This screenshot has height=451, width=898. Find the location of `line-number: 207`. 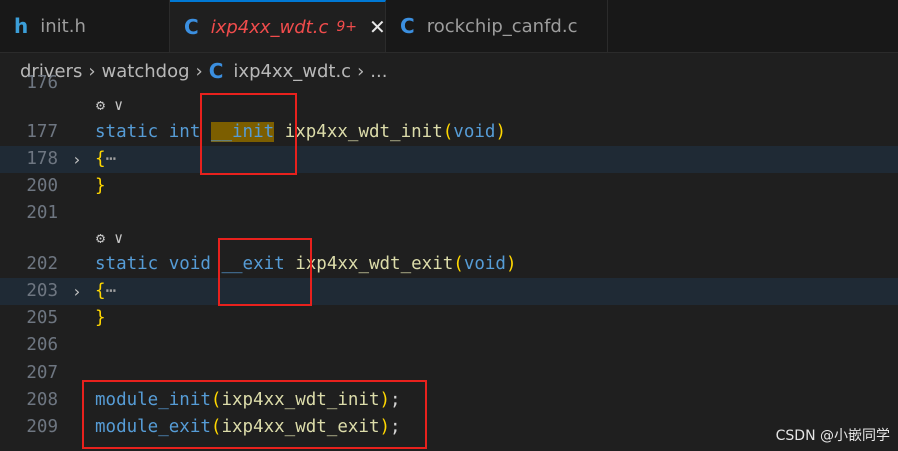

line-number: 207 is located at coordinates (42, 373).